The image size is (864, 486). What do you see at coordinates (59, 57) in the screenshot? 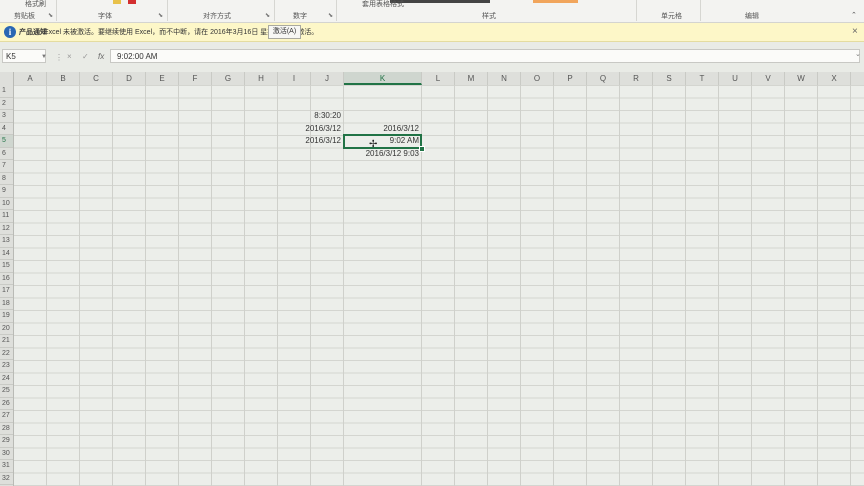
I see `more-options-icon: ⋮` at bounding box center [59, 57].